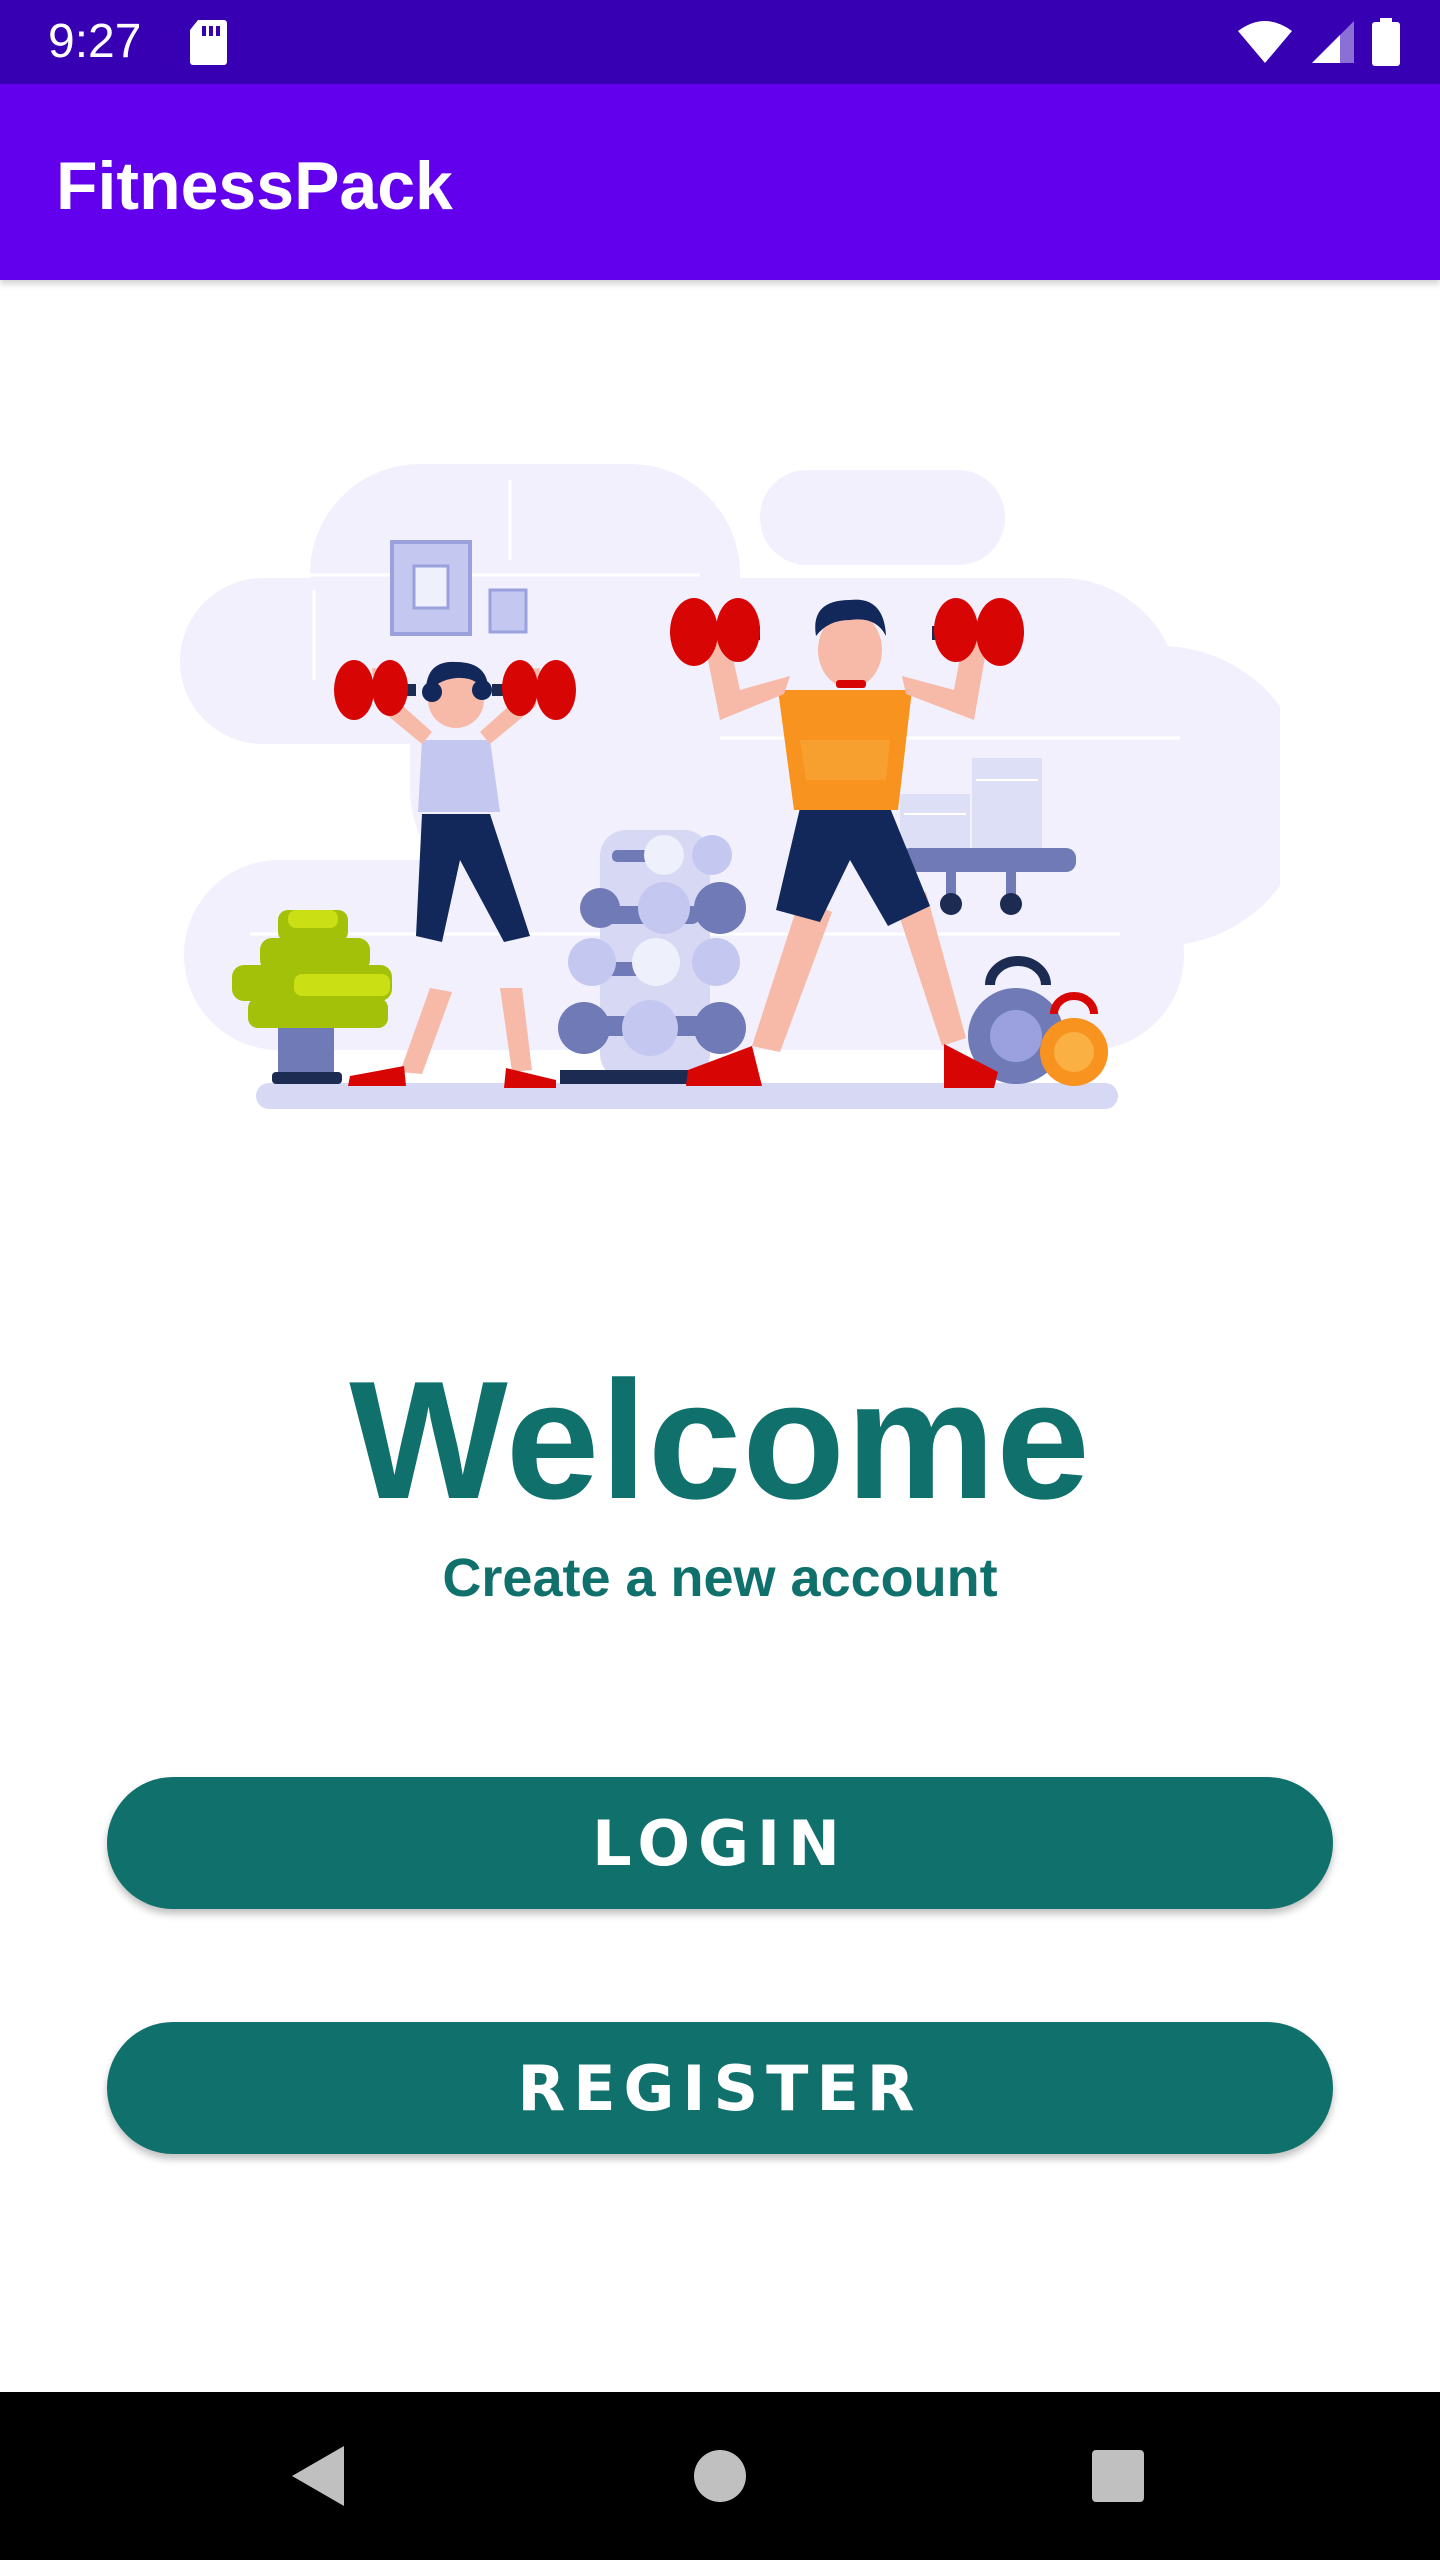 The width and height of the screenshot is (1440, 2560). I want to click on navigation-bar, so click(720, 2476).